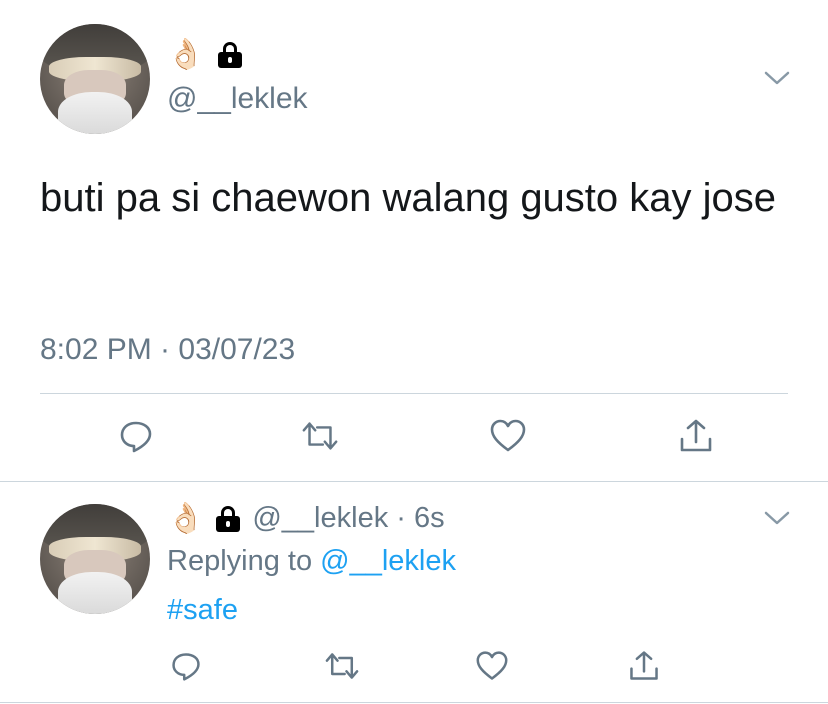 The width and height of the screenshot is (828, 704). I want to click on section-divider, so click(414, 481).